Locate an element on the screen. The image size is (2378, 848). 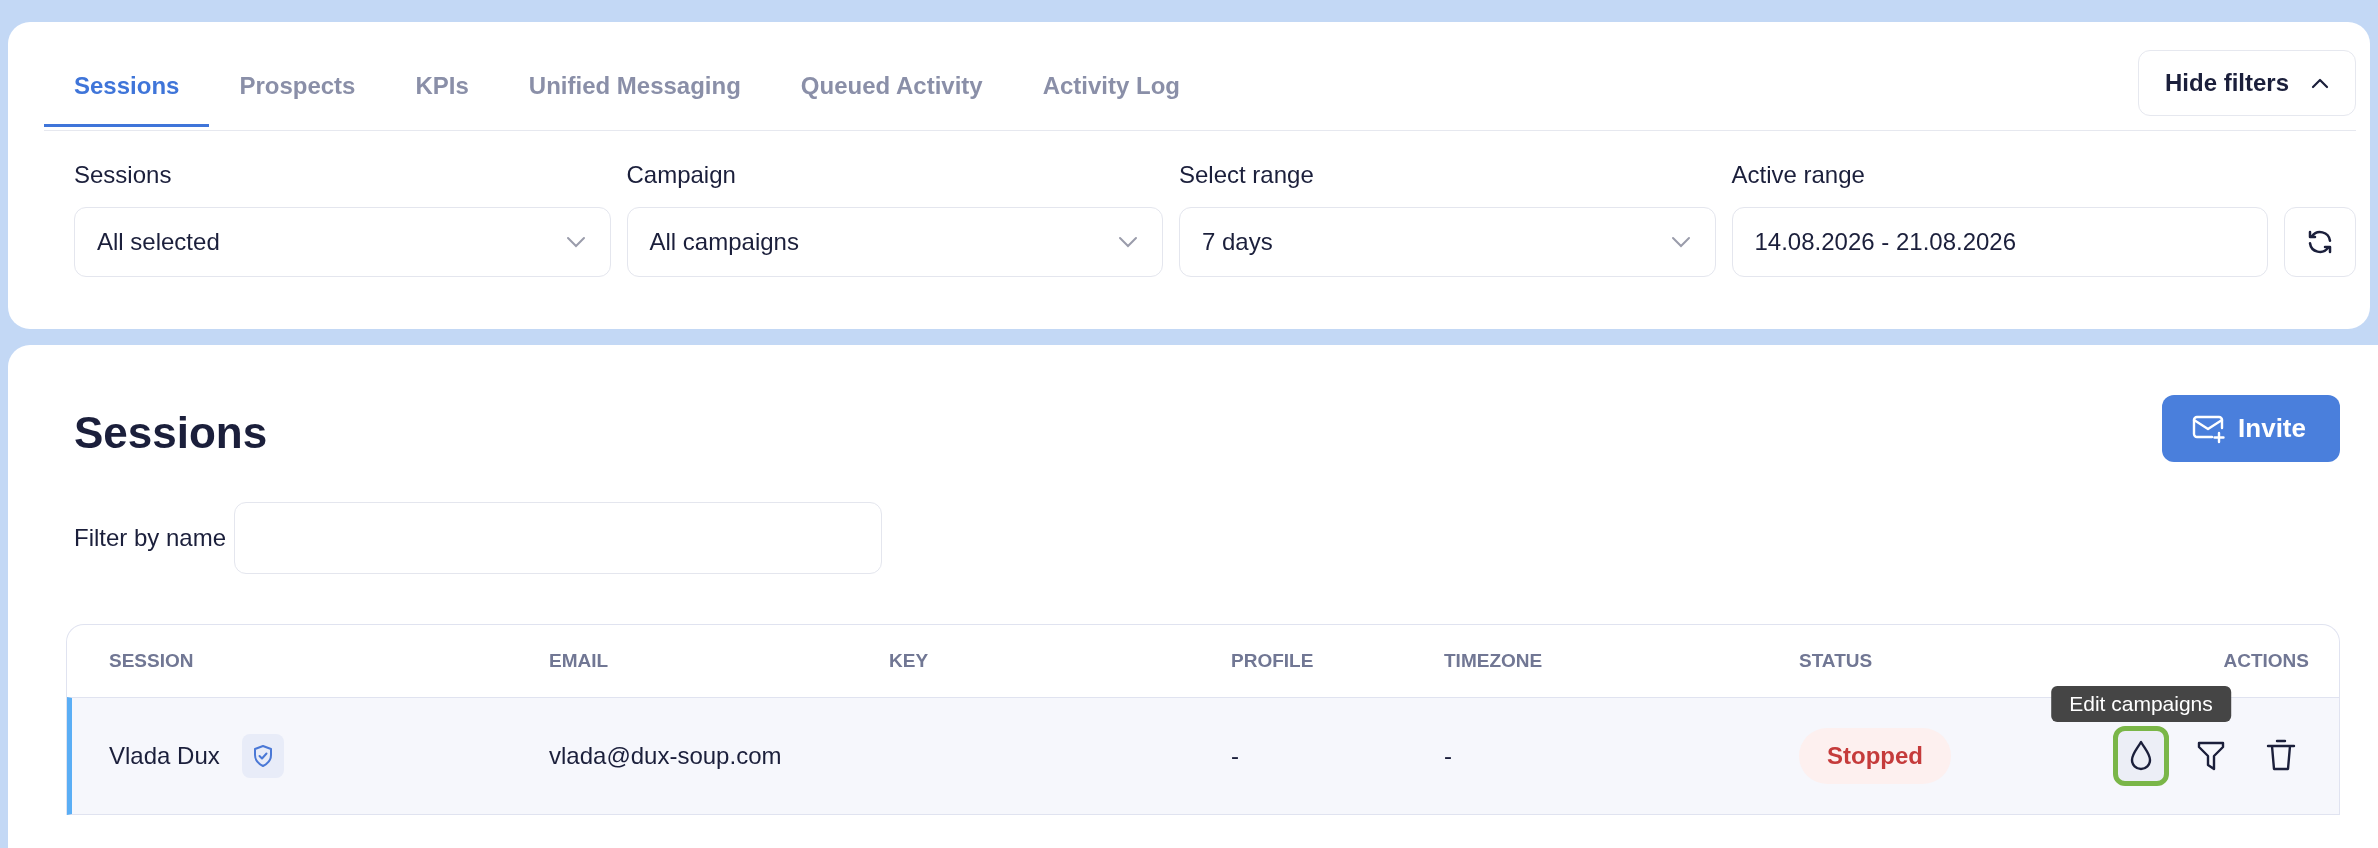
filter-label: Active range is located at coordinates (1798, 175).